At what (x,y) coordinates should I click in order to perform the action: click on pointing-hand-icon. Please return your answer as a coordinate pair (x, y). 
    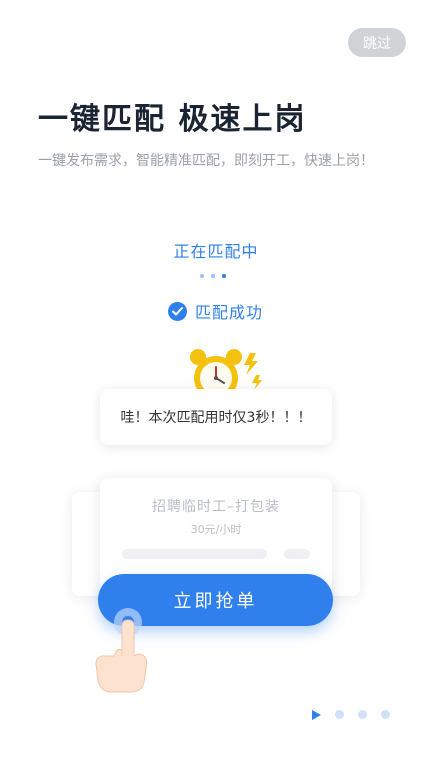
    Looking at the image, I should click on (120, 642).